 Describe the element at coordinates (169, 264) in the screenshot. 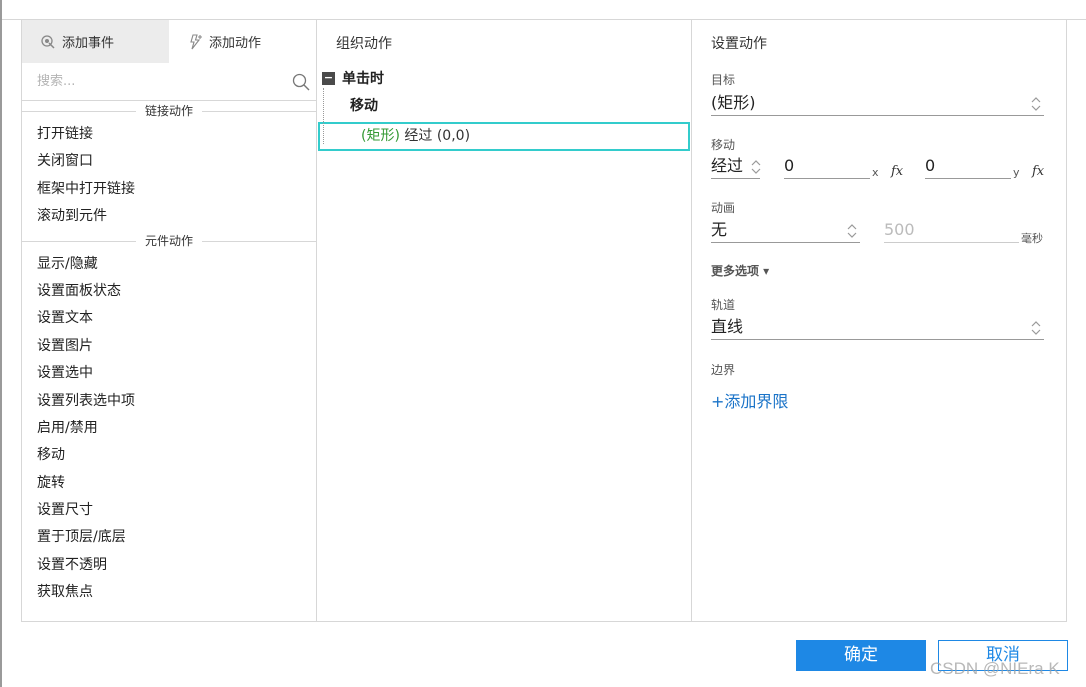

I see `action-show-hide: 显示/隐藏` at that location.